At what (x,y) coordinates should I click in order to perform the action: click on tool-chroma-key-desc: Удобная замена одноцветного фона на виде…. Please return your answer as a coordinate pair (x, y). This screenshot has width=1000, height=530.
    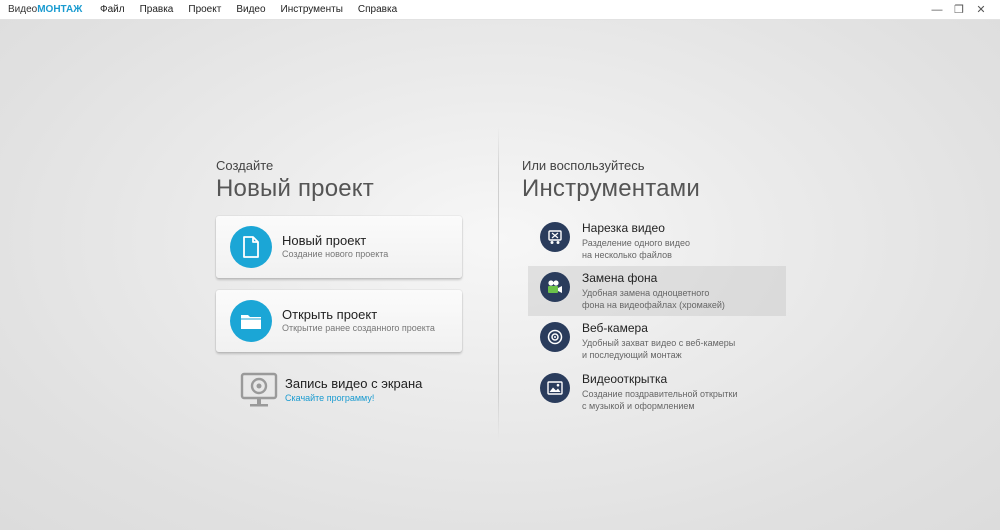
    Looking at the image, I should click on (653, 299).